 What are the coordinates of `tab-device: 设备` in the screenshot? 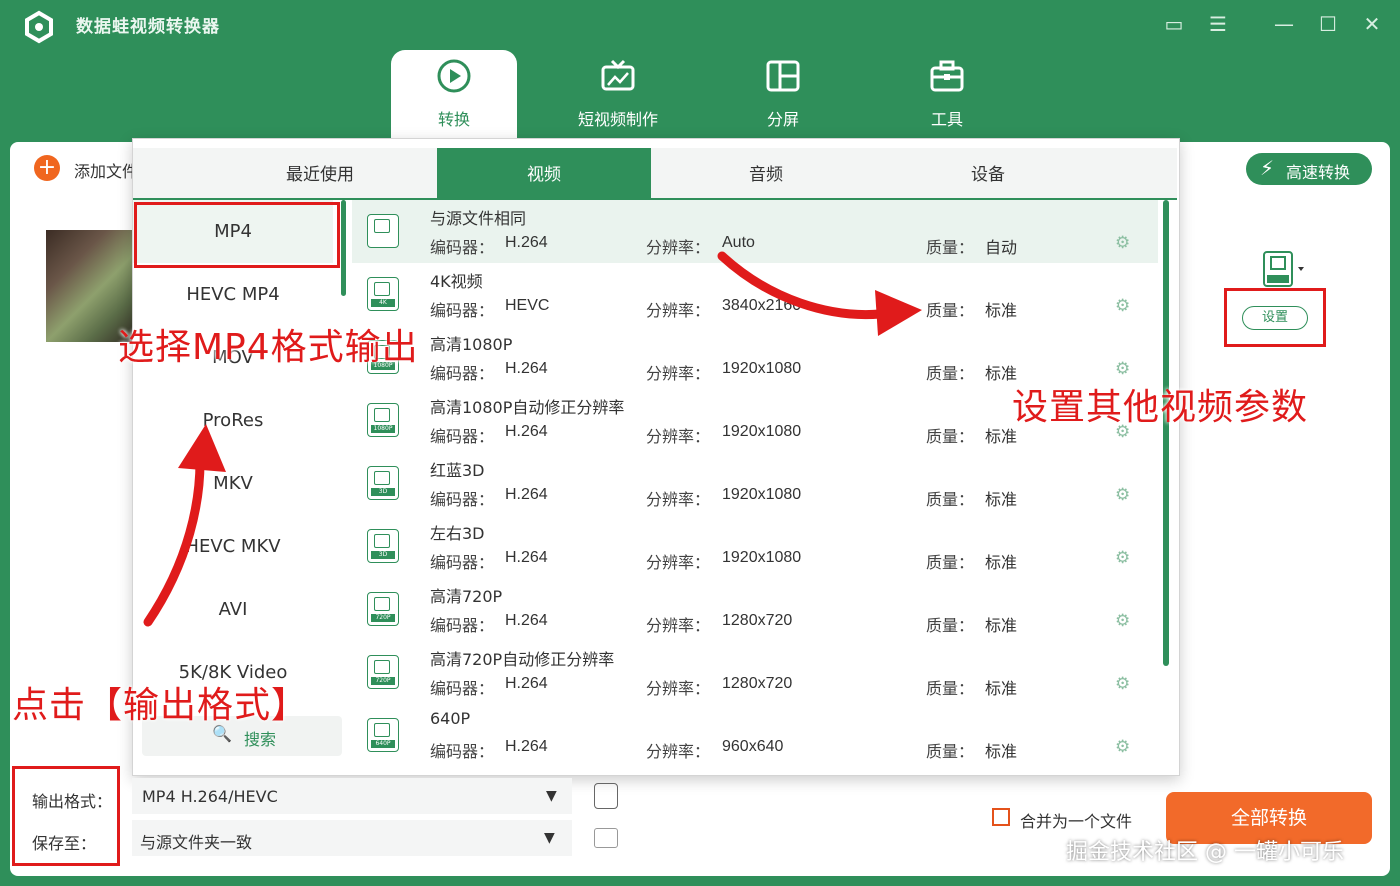 It's located at (988, 173).